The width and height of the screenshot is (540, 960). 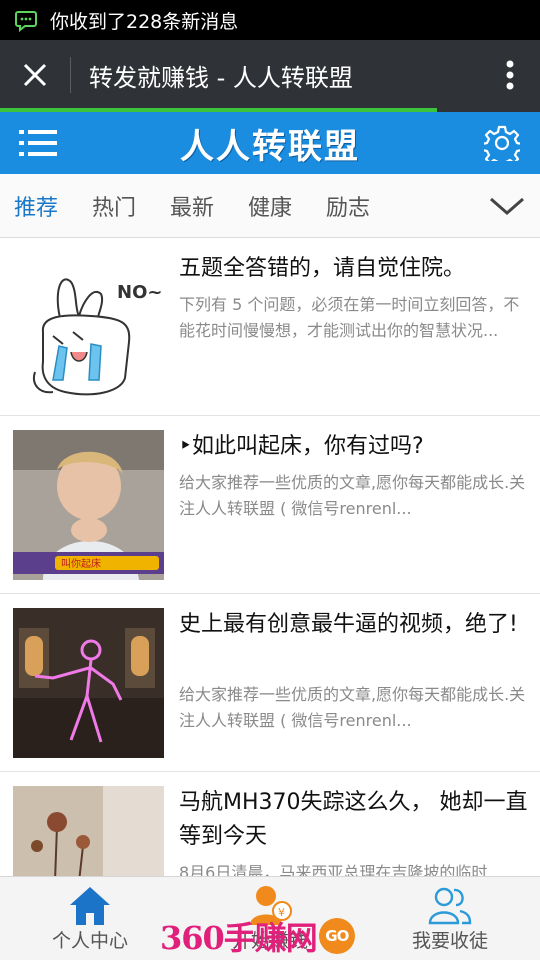 What do you see at coordinates (70, 75) in the screenshot?
I see `divider` at bounding box center [70, 75].